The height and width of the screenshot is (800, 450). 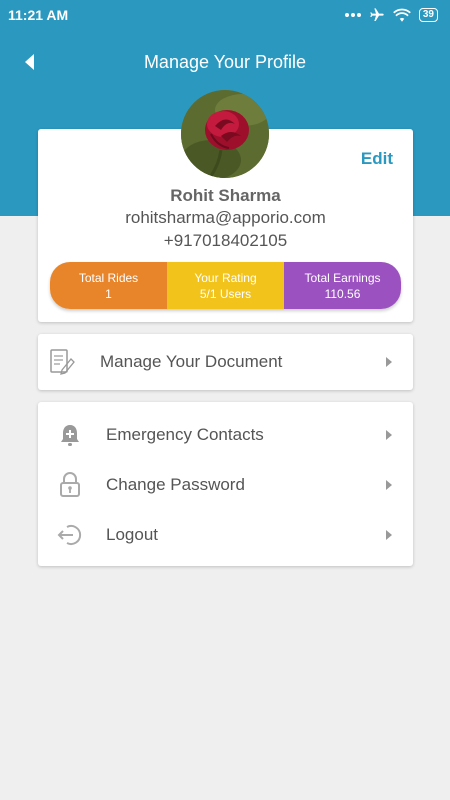 I want to click on stat-total-earnings: Total Earnings 110.56, so click(x=342, y=285).